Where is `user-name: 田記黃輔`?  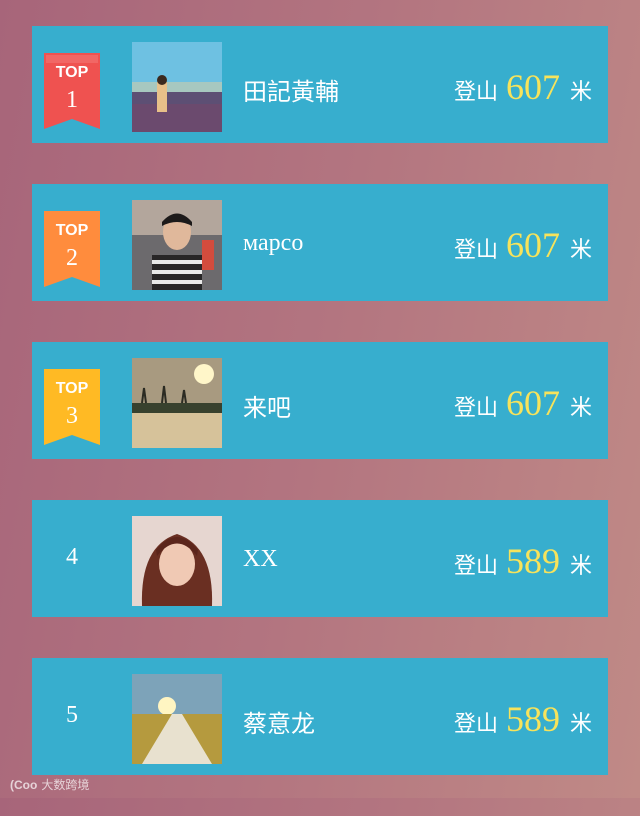
user-name: 田記黃輔 is located at coordinates (291, 93).